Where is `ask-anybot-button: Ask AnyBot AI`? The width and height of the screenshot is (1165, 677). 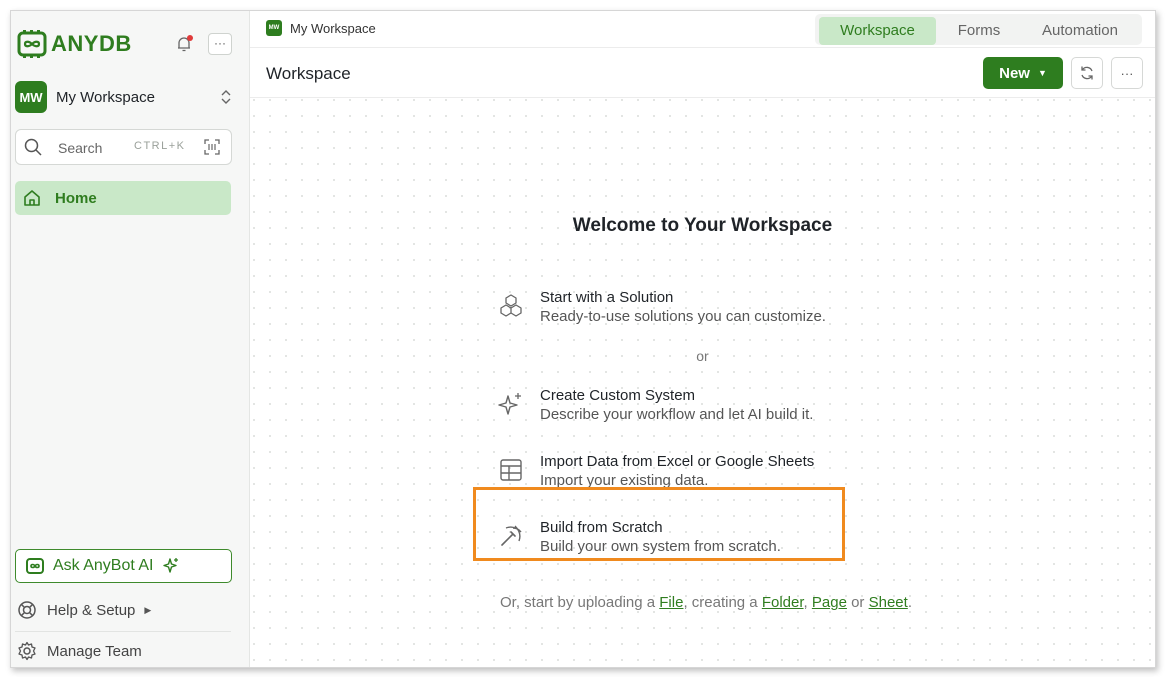
ask-anybot-button: Ask AnyBot AI is located at coordinates (123, 566).